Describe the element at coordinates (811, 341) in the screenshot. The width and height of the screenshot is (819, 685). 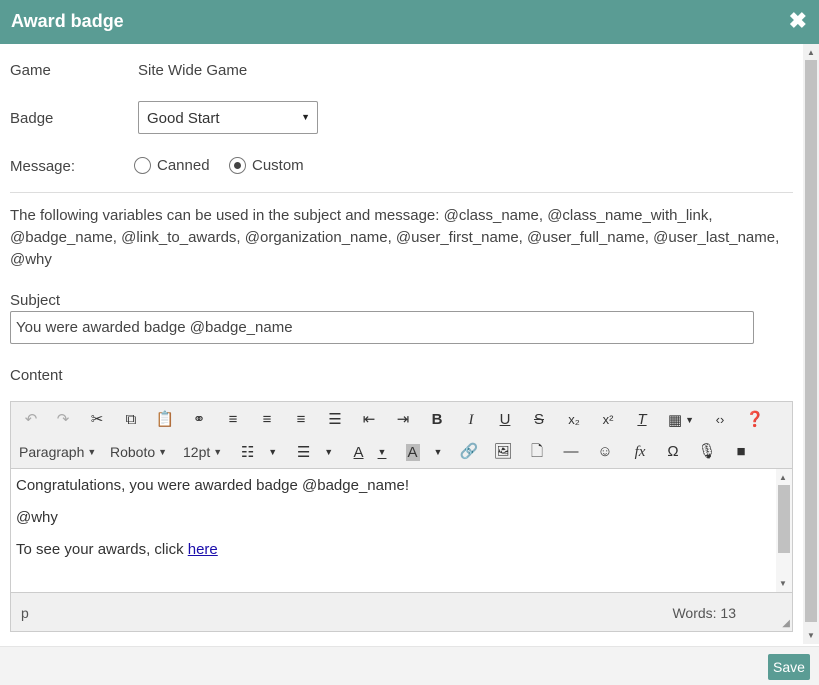
I see `page-scrollbar-thumb` at that location.